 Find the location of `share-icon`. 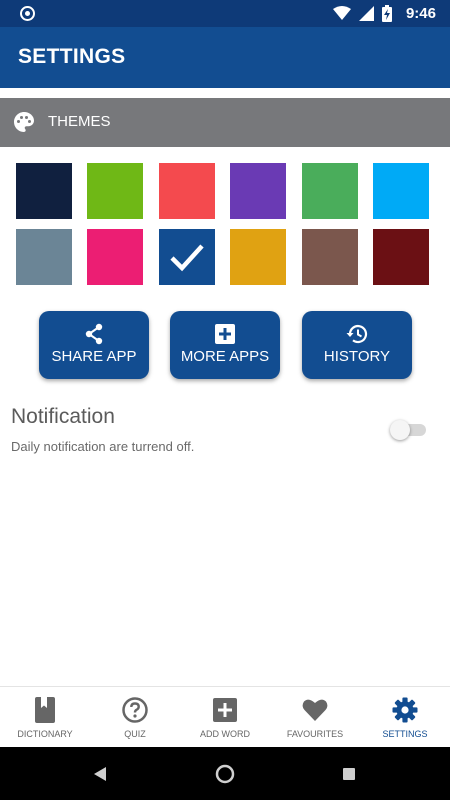

share-icon is located at coordinates (94, 334).